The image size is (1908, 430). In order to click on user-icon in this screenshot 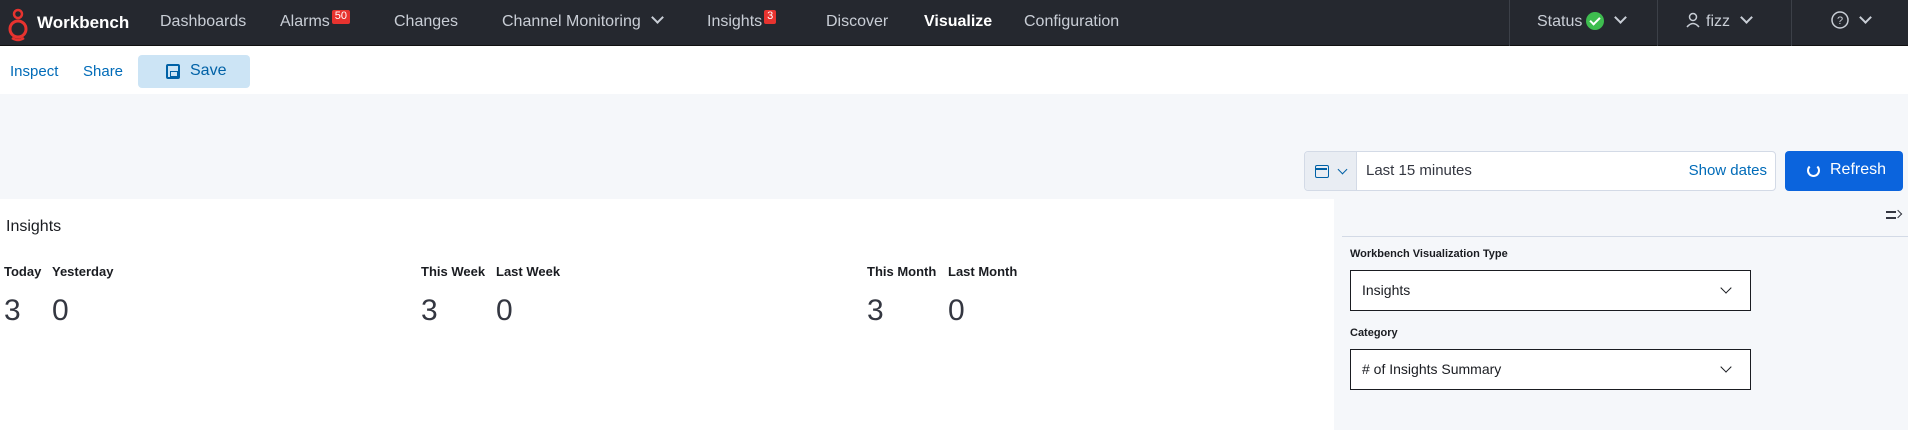, I will do `click(1693, 20)`.